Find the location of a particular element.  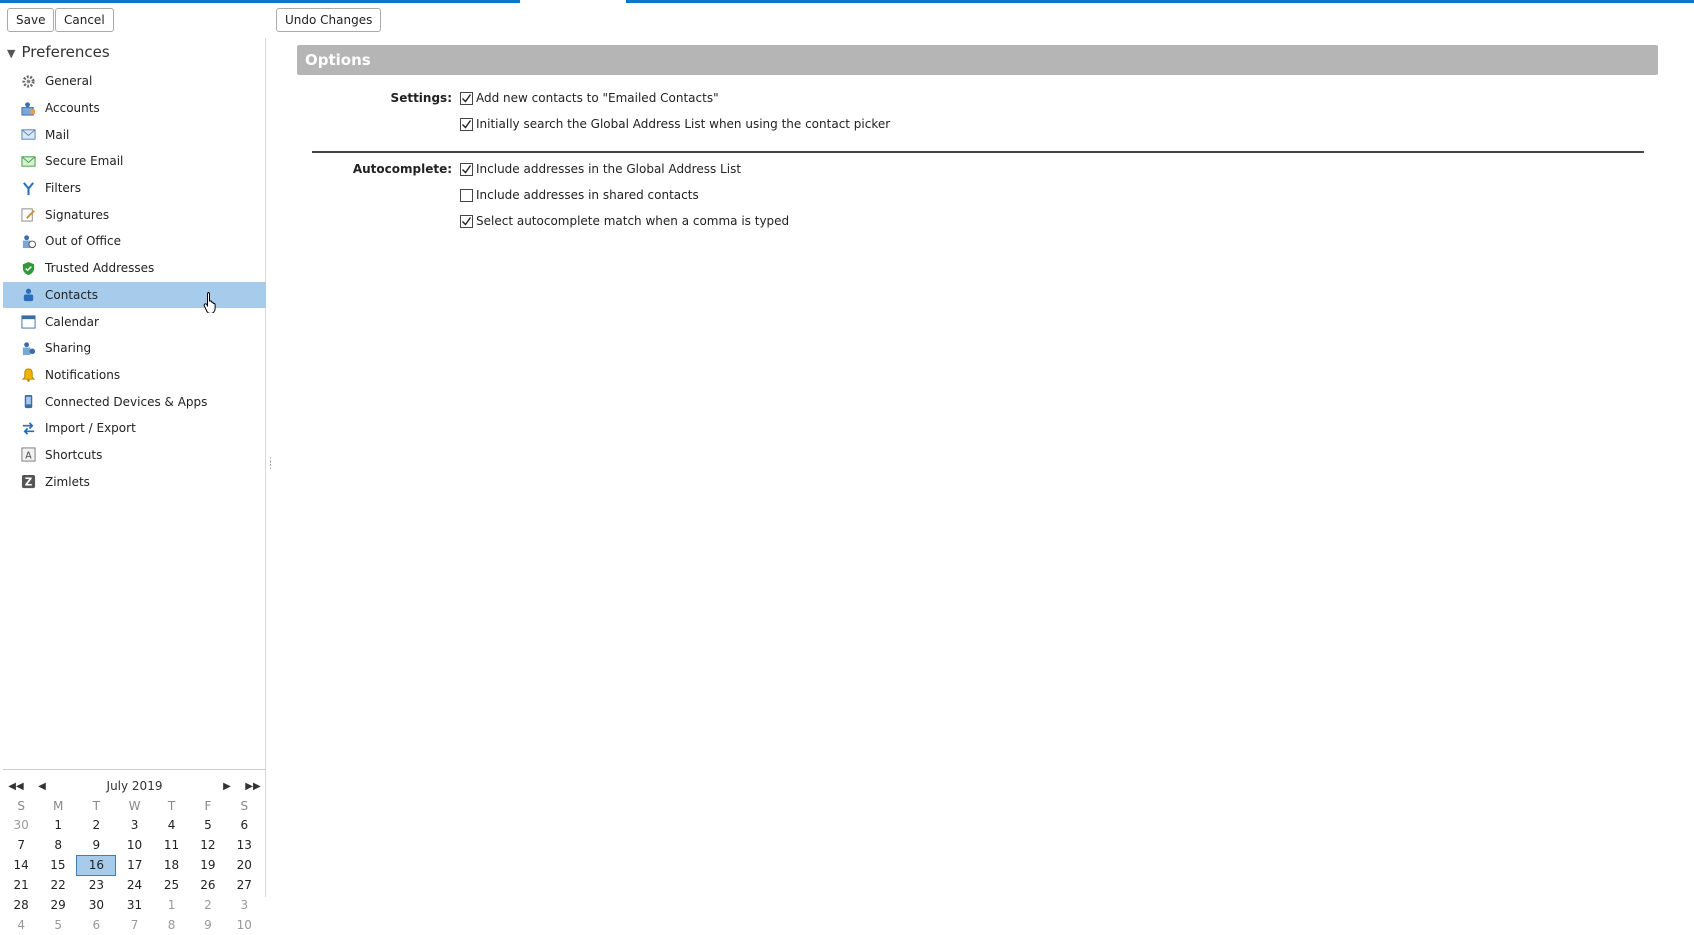

sidebar-item-accounts: Accounts is located at coordinates (134, 108).